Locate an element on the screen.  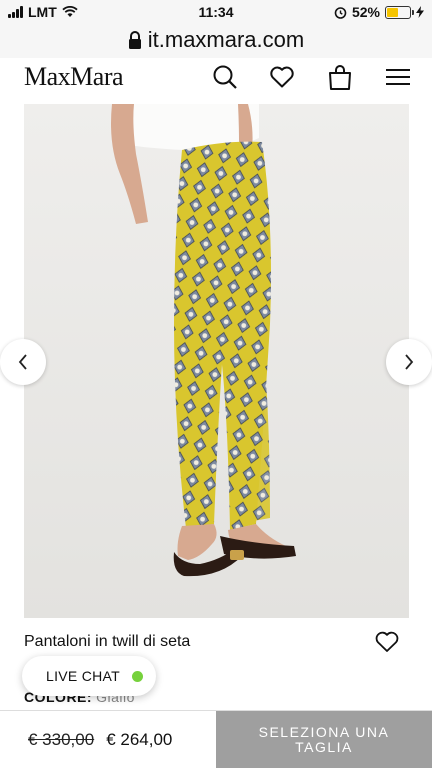
wishlist-heart-icon is located at coordinates (387, 642).